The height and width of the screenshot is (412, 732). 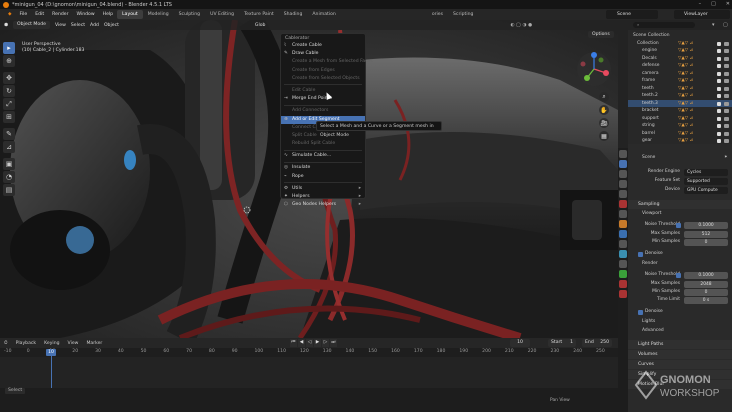 What do you see at coordinates (680, 66) in the screenshot?
I see `outliner-row: defense ▽▲▽ ⊿` at bounding box center [680, 66].